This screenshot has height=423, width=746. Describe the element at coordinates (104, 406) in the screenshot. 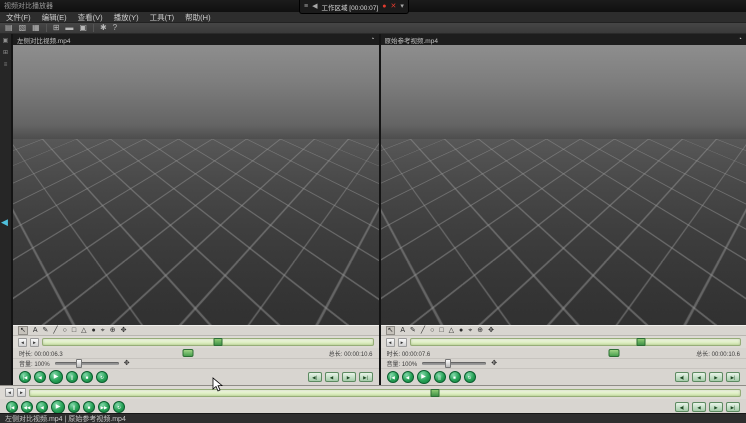

I see `fast-forward-button: ▶▶` at that location.